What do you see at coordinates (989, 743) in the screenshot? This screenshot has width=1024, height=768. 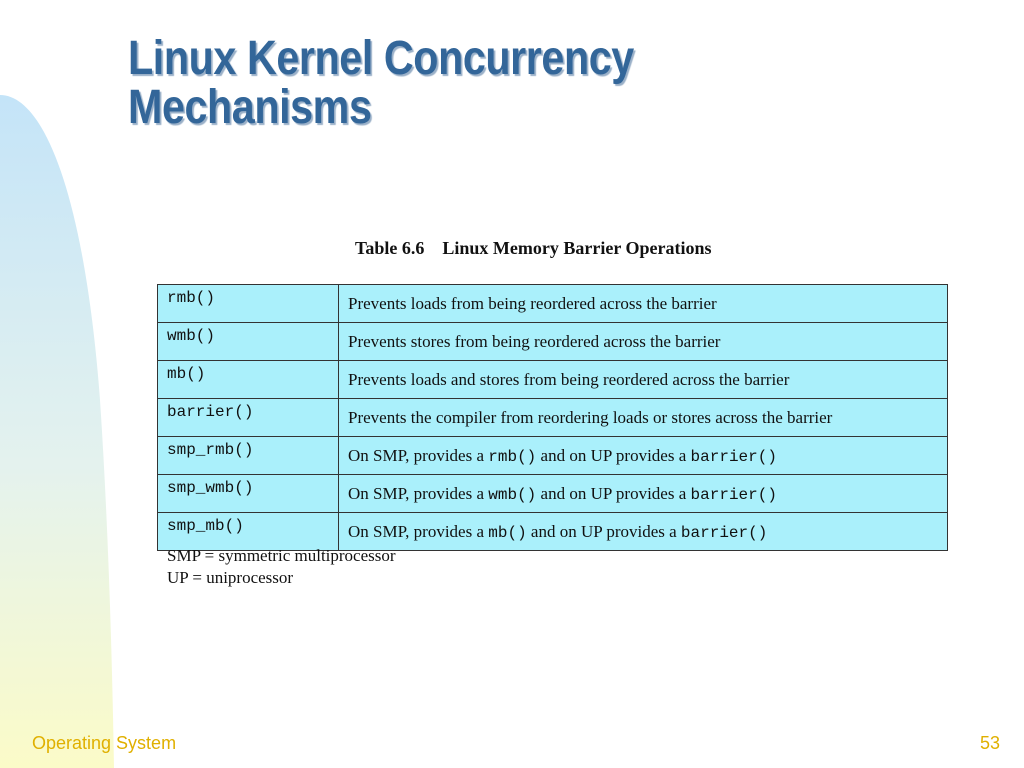 I see `page-number: 53` at bounding box center [989, 743].